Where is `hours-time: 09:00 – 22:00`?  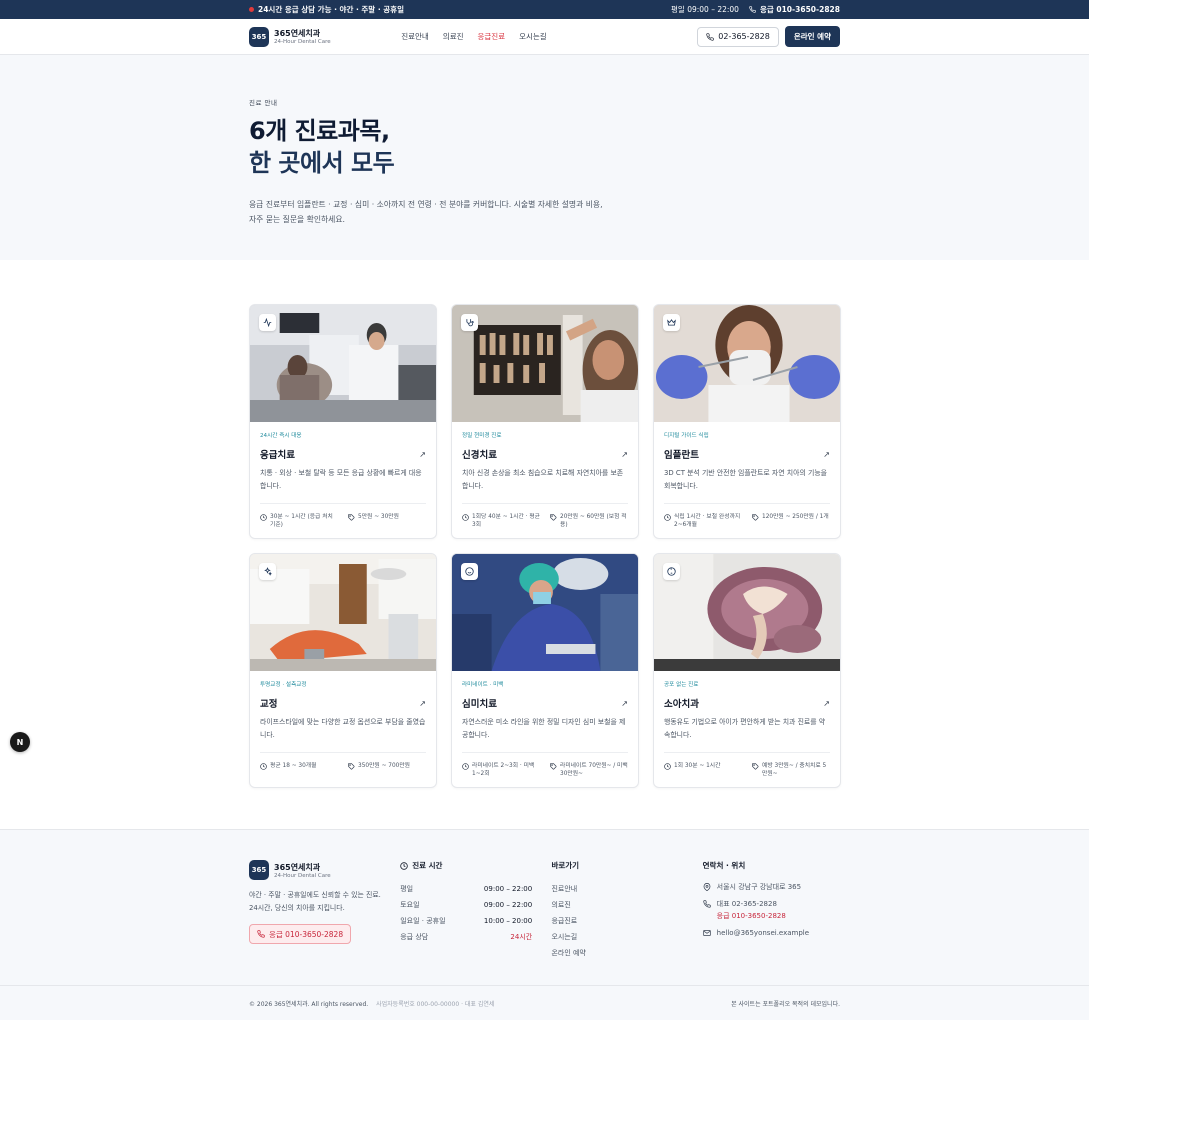
hours-time: 09:00 – 22:00 is located at coordinates (508, 889).